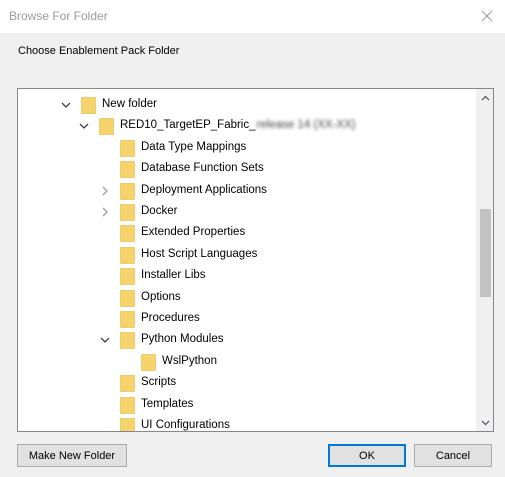  I want to click on tree-item-label-group: RED10_TargetEP_Fabric_release 14 (XX-XX), so click(238, 125).